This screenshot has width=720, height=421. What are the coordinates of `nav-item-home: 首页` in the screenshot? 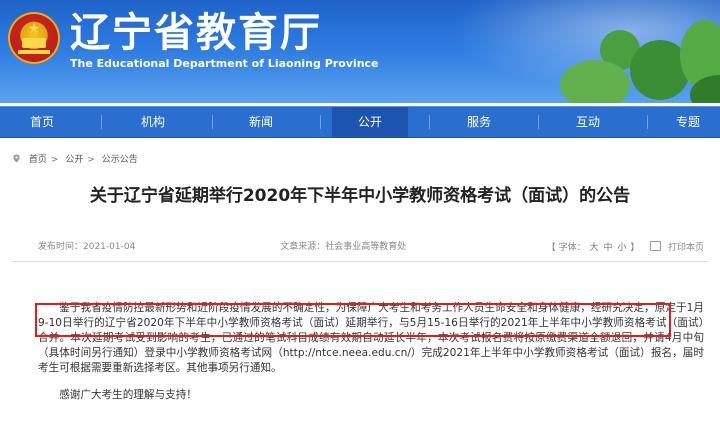 It's located at (42, 122).